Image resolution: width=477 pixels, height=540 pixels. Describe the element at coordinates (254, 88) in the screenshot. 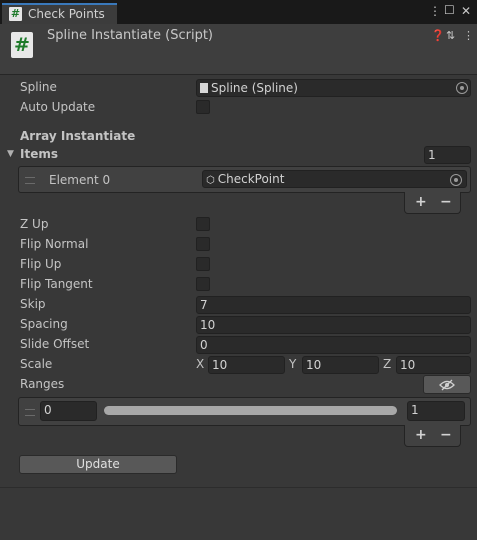

I see `spline-value: Spline (Spline)` at that location.